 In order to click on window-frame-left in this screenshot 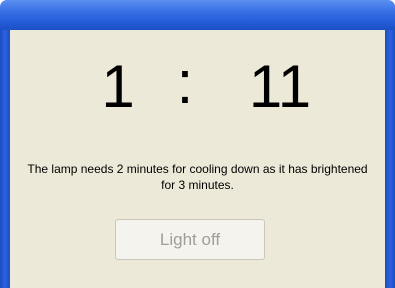, I will do `click(5, 159)`.